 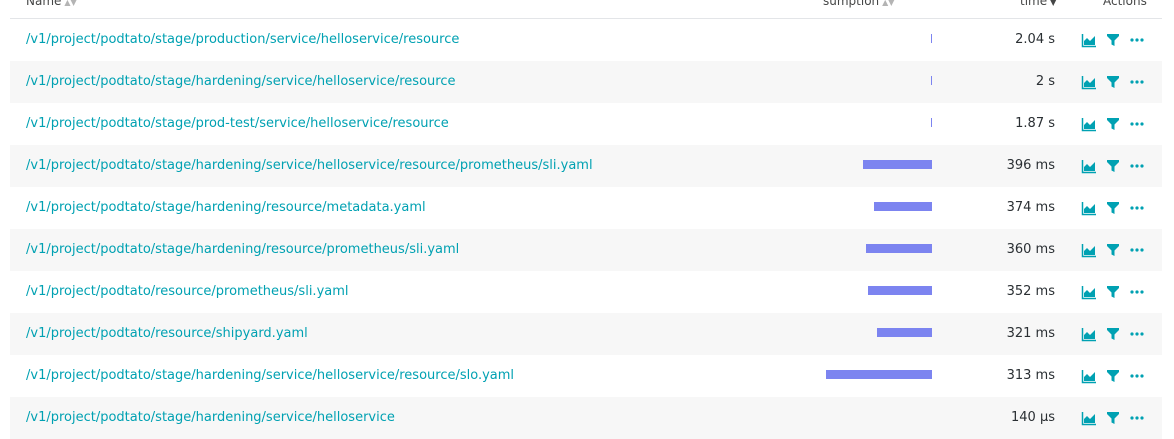 What do you see at coordinates (1030, 291) in the screenshot?
I see `response-time: 352 ms` at bounding box center [1030, 291].